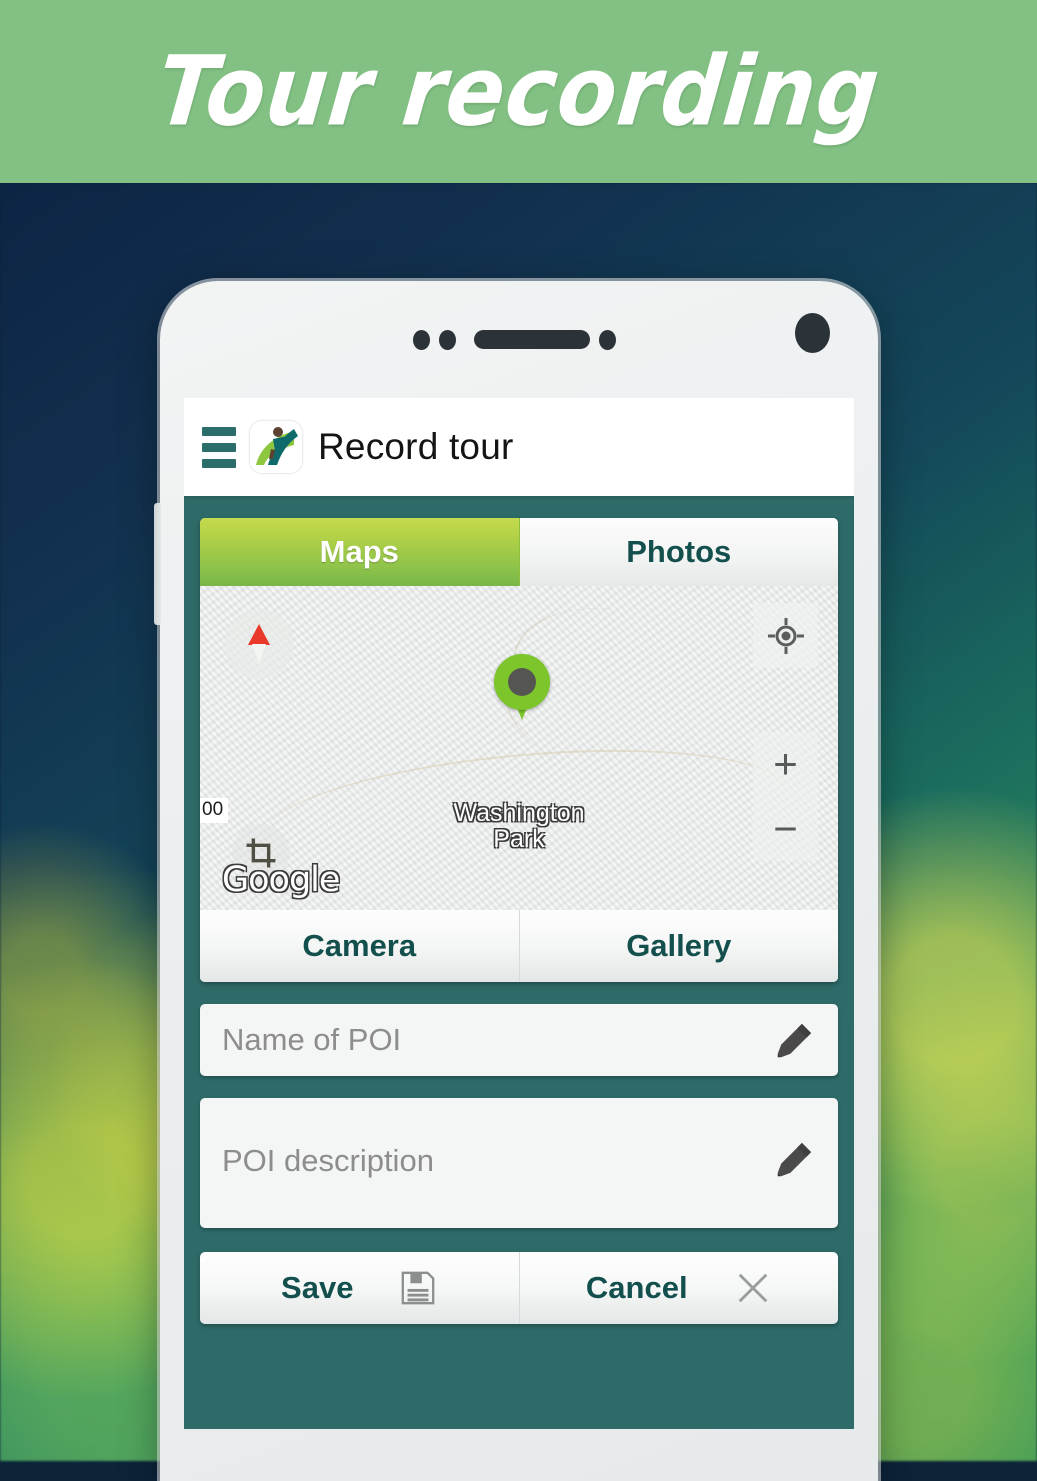 The width and height of the screenshot is (1037, 1481). What do you see at coordinates (519, 1040) in the screenshot?
I see `poi-name-field: Name of POI` at bounding box center [519, 1040].